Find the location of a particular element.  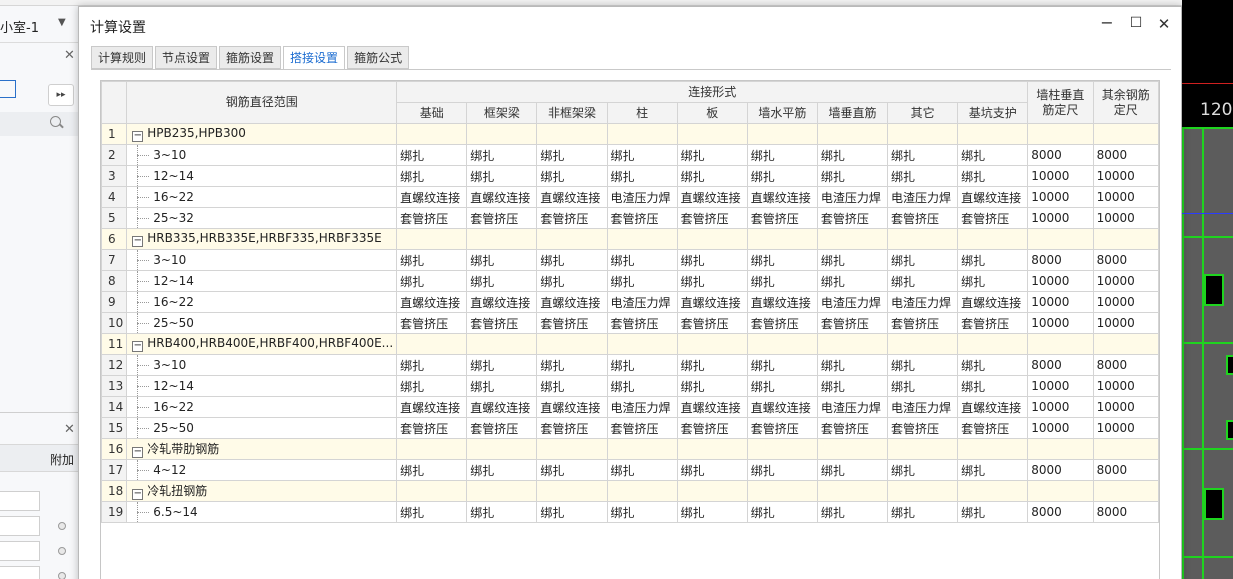

collapse-icon: − is located at coordinates (138, 136).